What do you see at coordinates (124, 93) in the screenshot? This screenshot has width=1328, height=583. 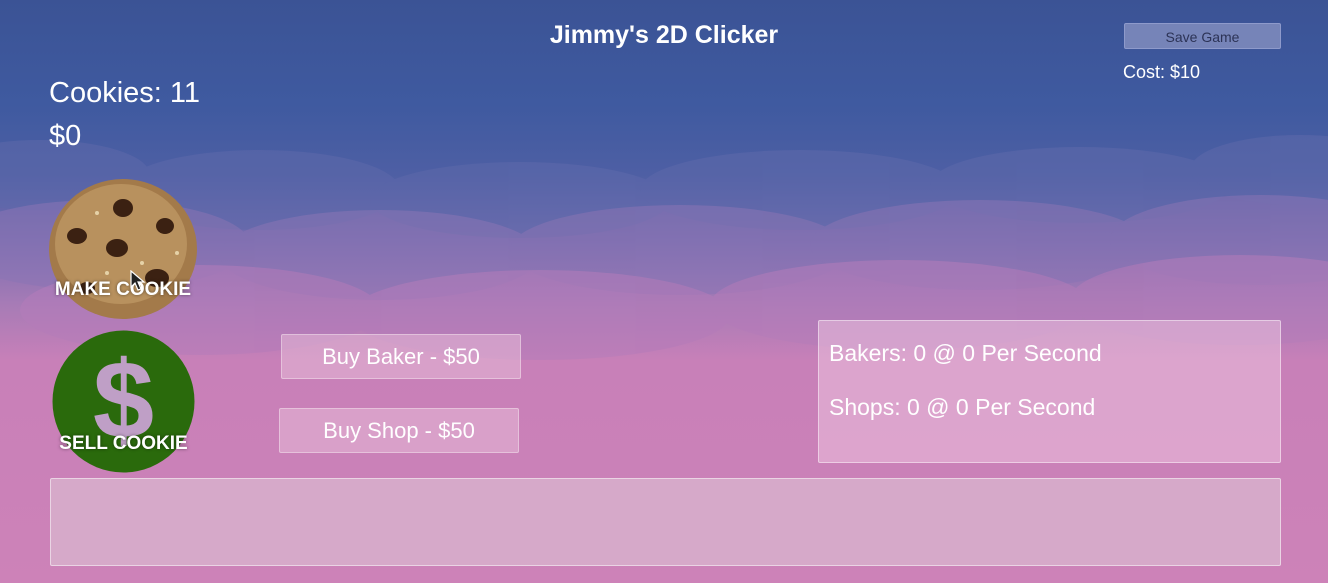 I see `cookies-counter: Cookies: 11` at bounding box center [124, 93].